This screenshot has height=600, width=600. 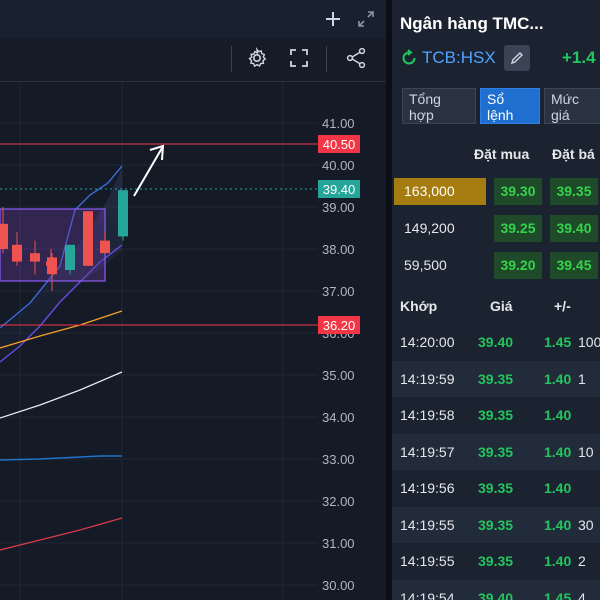 What do you see at coordinates (149, 170) in the screenshot?
I see `breakout-arrow` at bounding box center [149, 170].